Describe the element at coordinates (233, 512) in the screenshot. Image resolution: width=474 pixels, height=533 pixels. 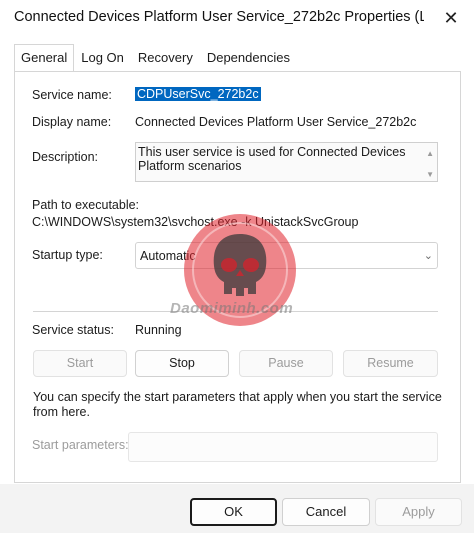
I see `ok-button: OK` at that location.